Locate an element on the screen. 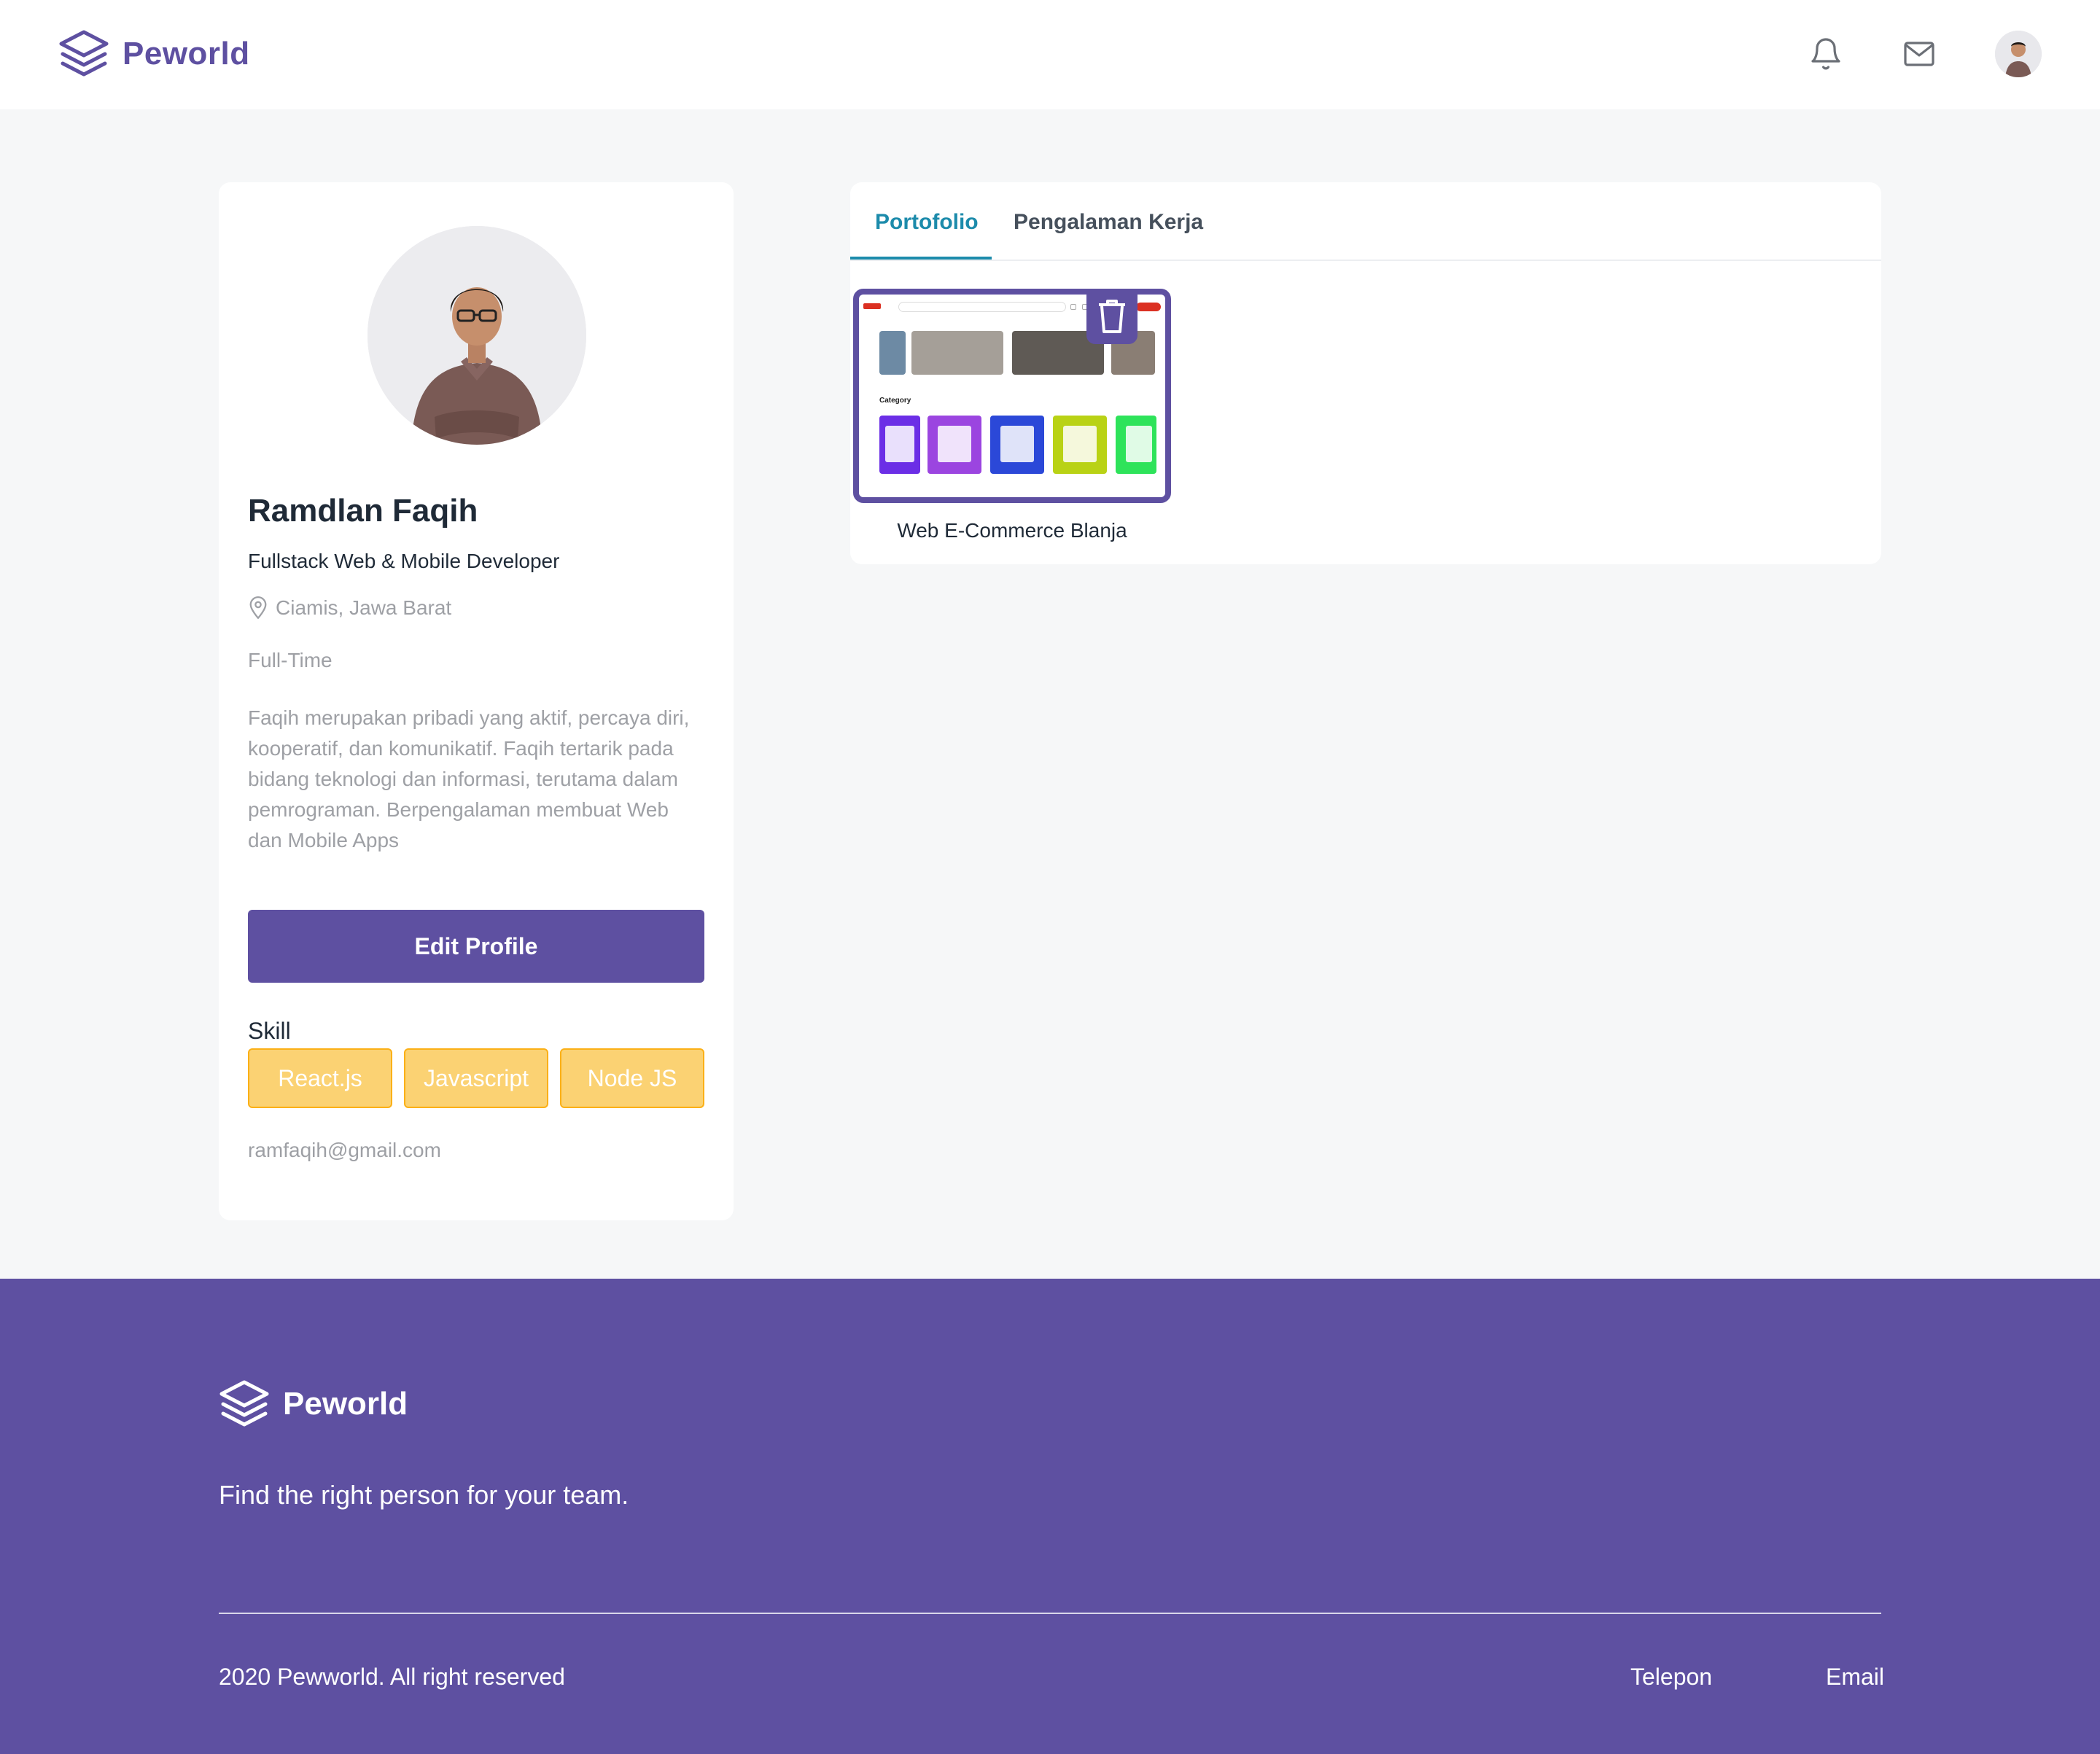  edit-profile-button: Edit Profile is located at coordinates (476, 946).